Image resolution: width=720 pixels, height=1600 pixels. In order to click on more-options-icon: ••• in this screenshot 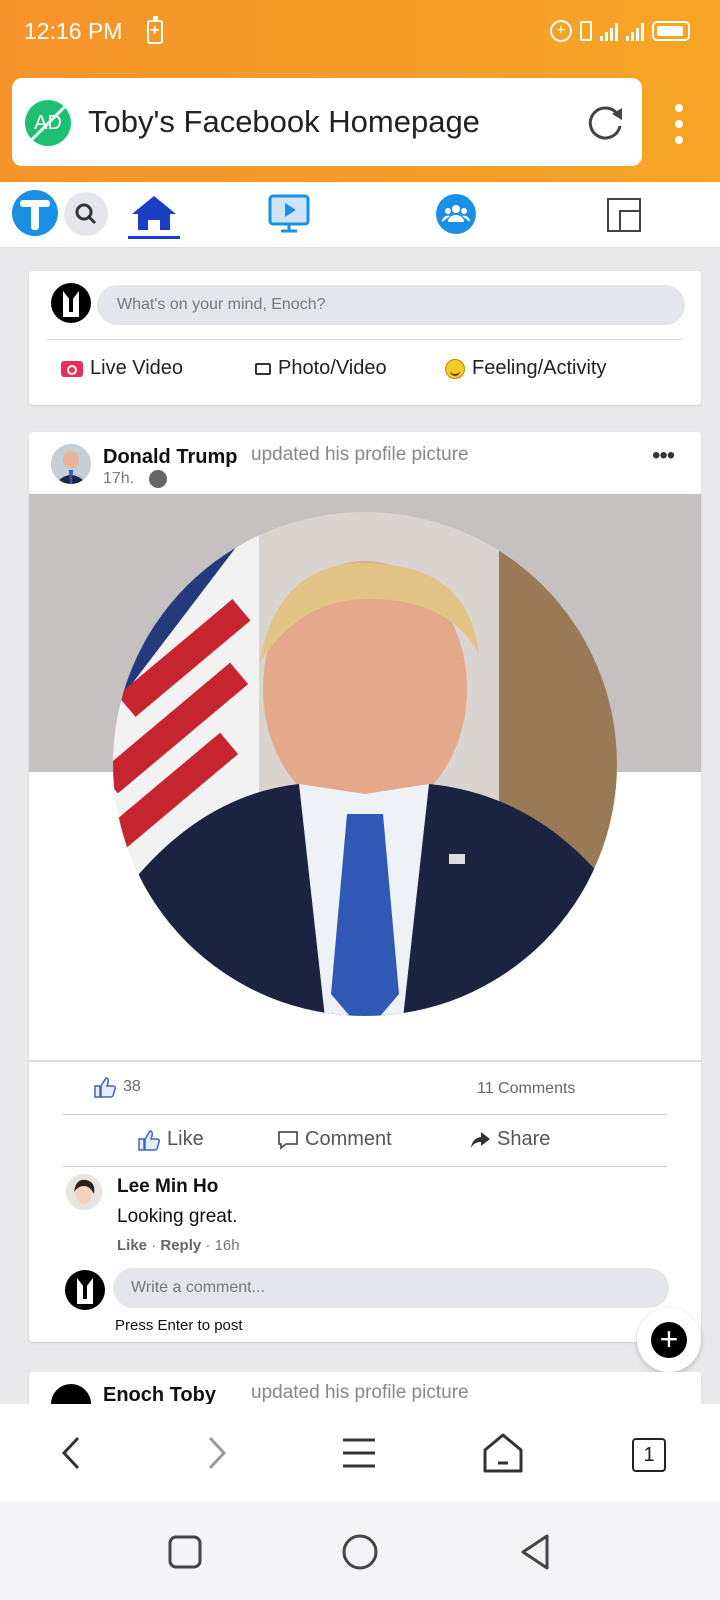, I will do `click(663, 456)`.